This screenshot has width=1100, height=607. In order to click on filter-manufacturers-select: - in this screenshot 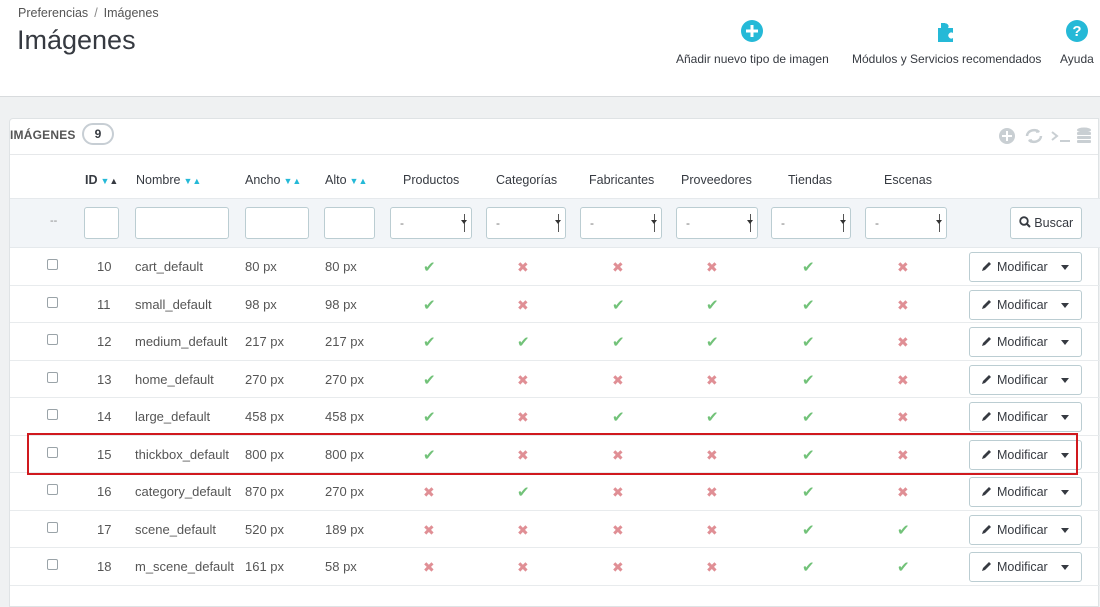, I will do `click(621, 223)`.